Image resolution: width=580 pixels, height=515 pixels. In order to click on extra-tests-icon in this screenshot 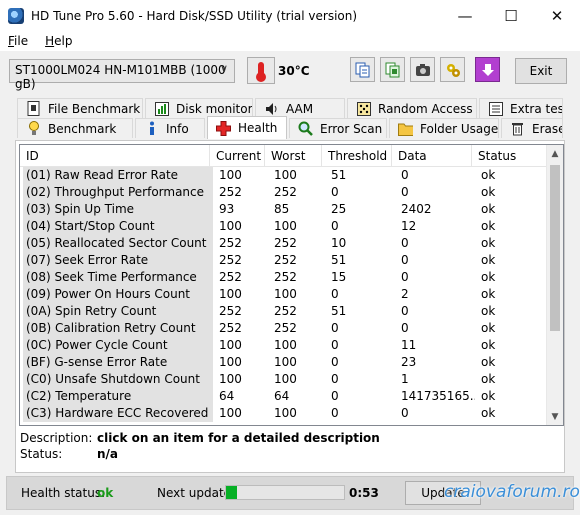, I will do `click(495, 108)`.